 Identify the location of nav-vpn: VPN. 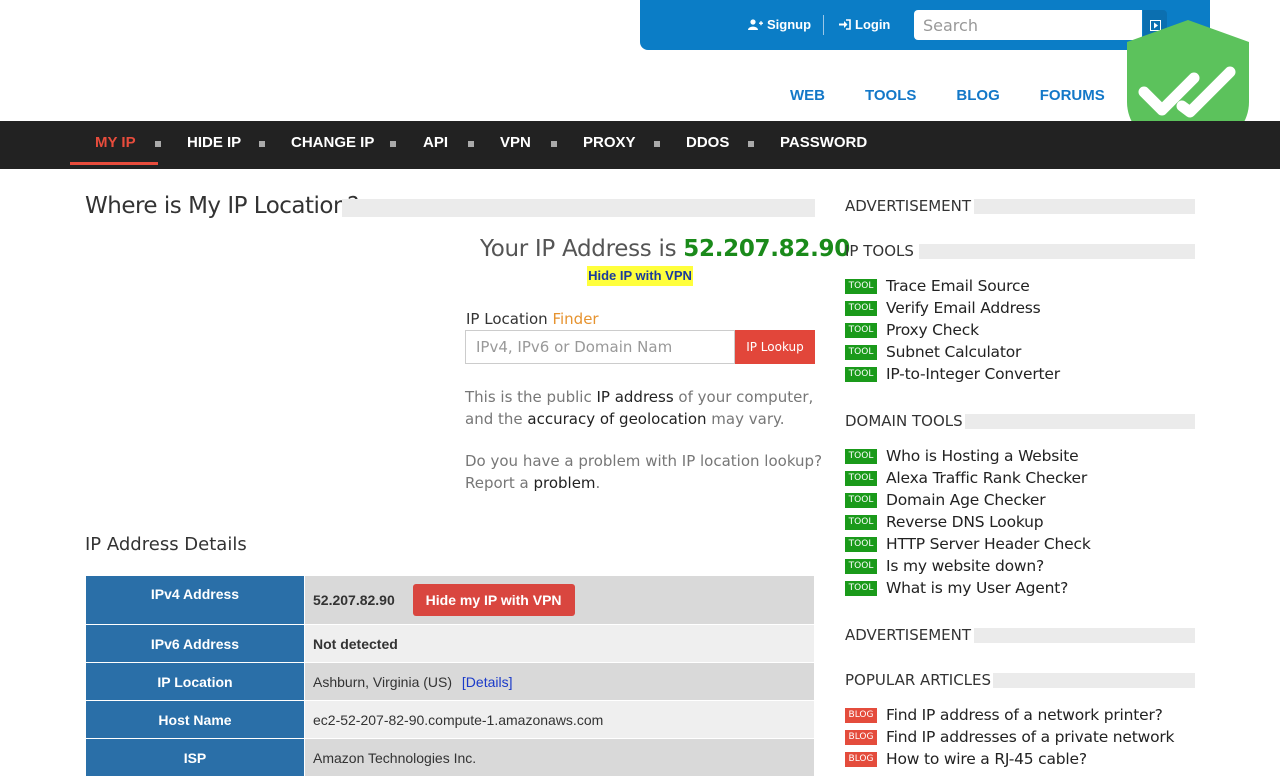
(515, 145).